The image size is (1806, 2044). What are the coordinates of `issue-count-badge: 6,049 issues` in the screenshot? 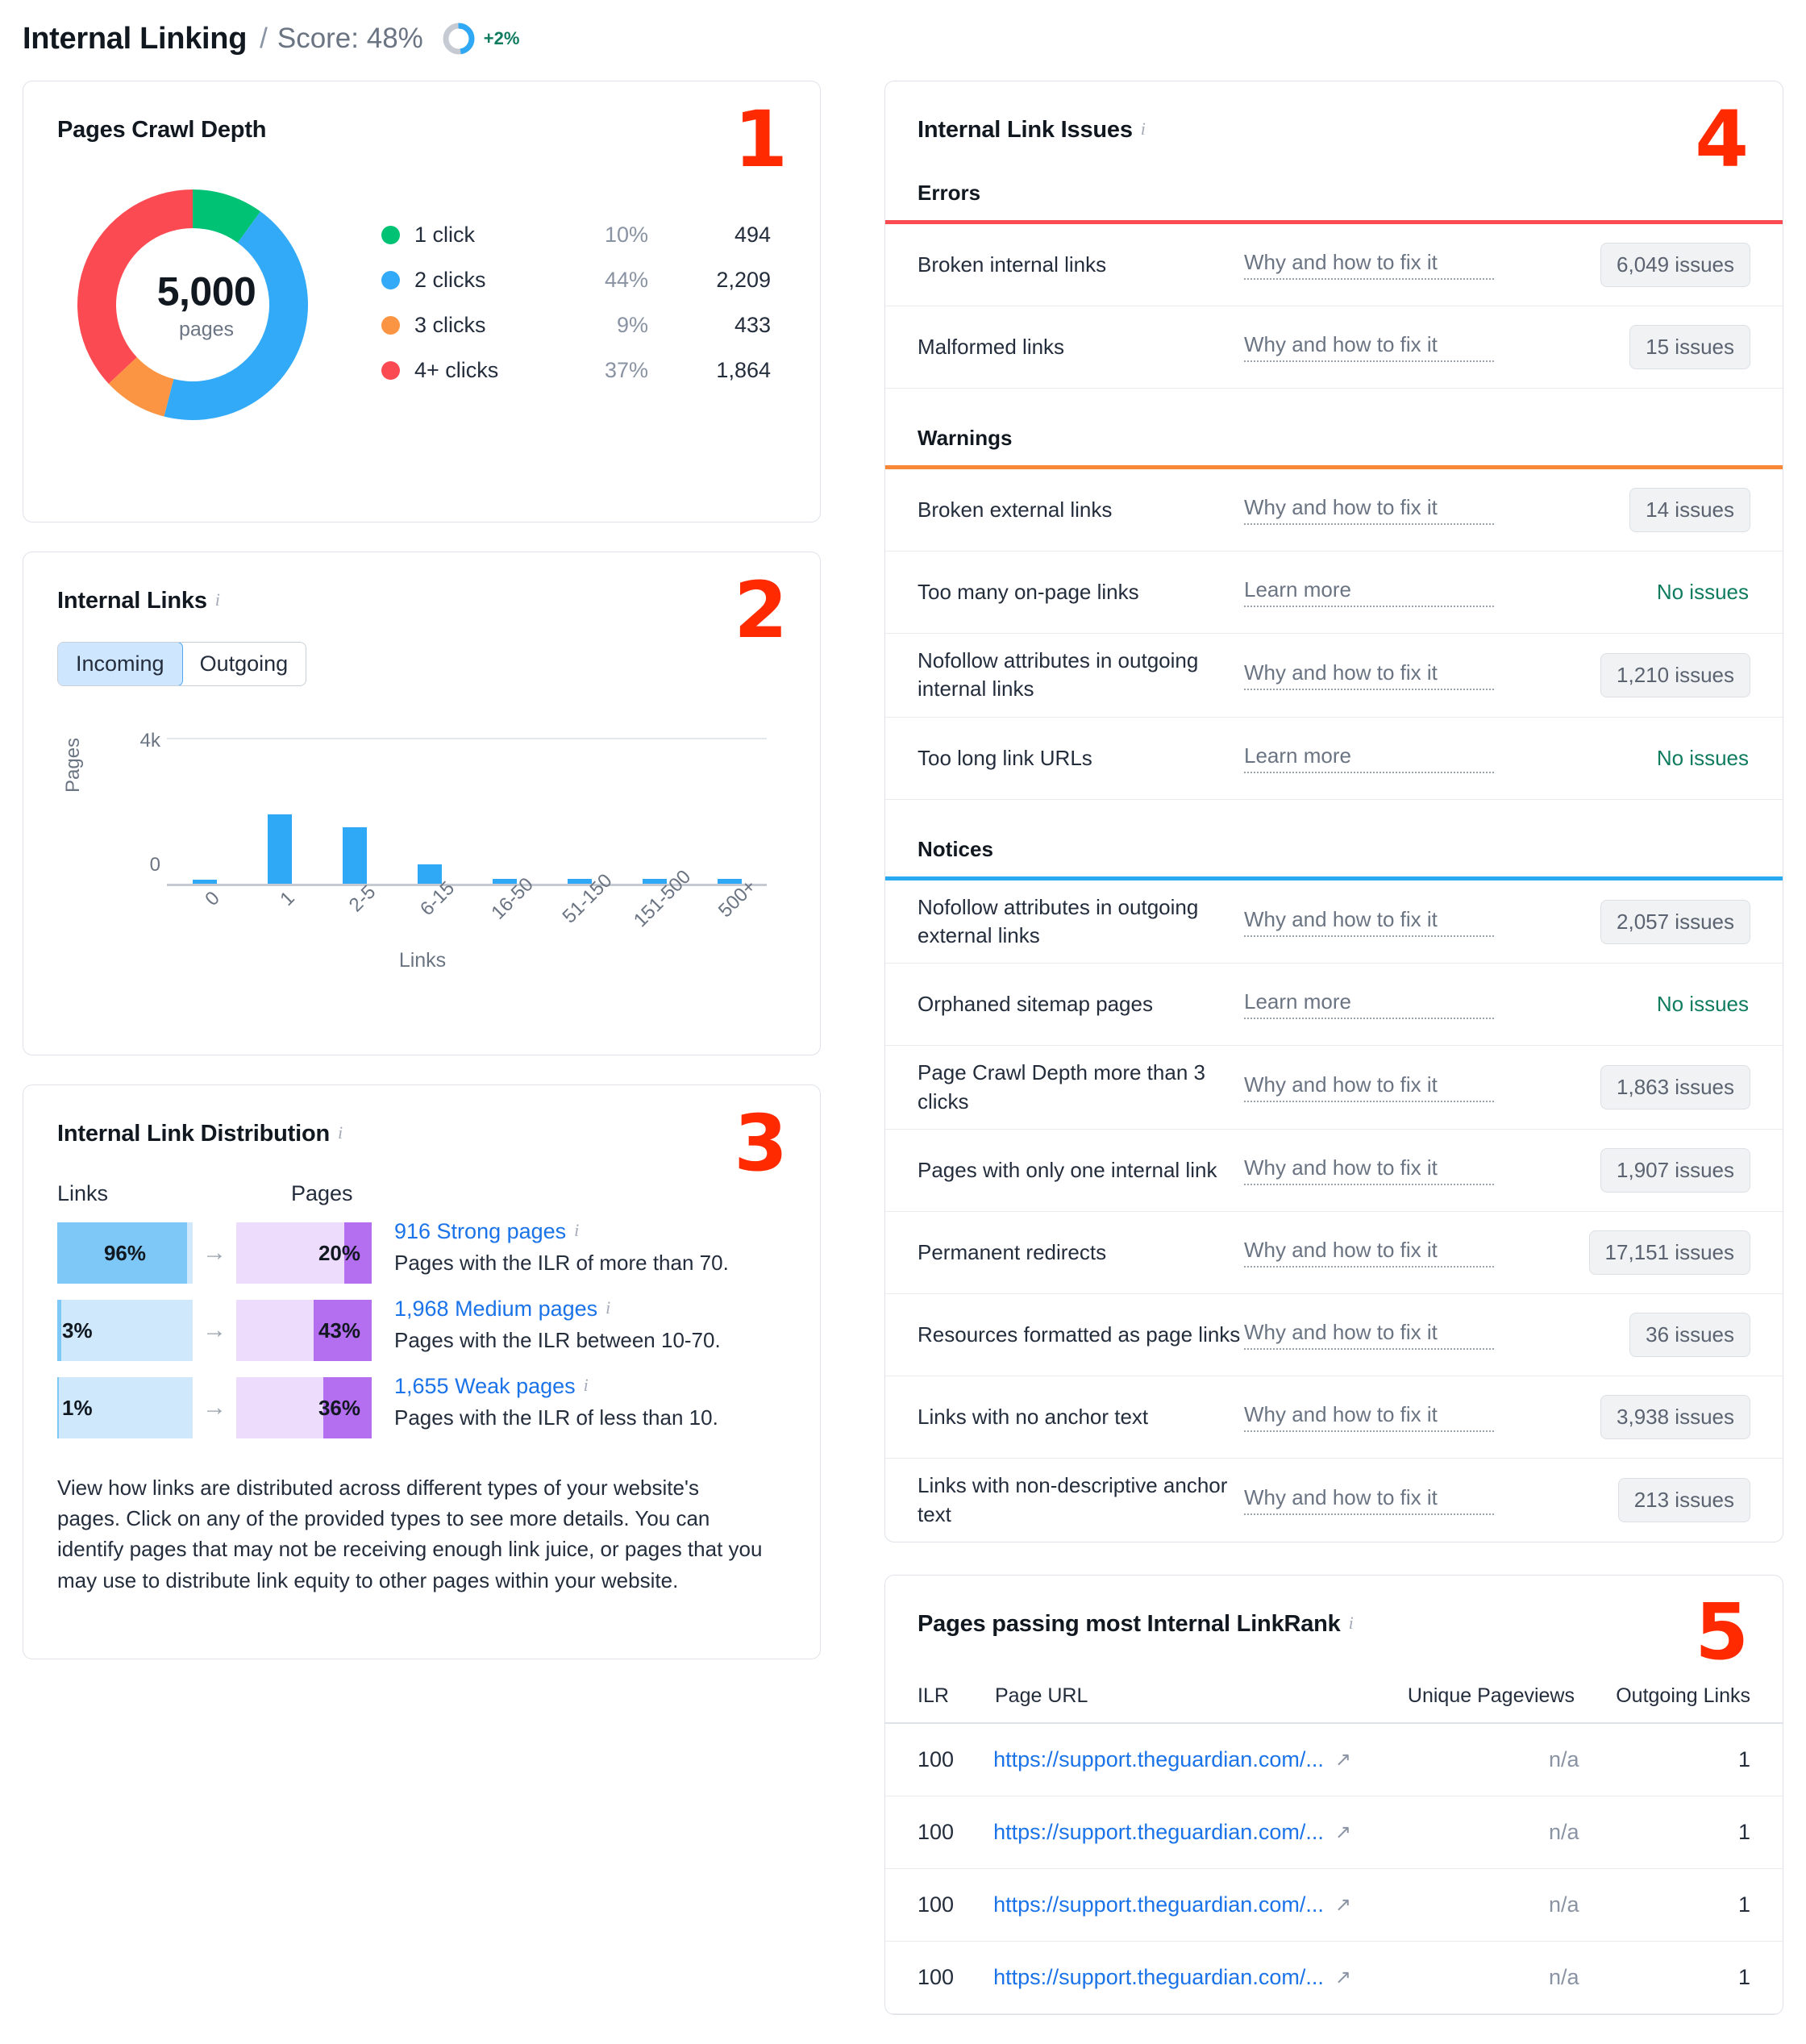 It's located at (1675, 265).